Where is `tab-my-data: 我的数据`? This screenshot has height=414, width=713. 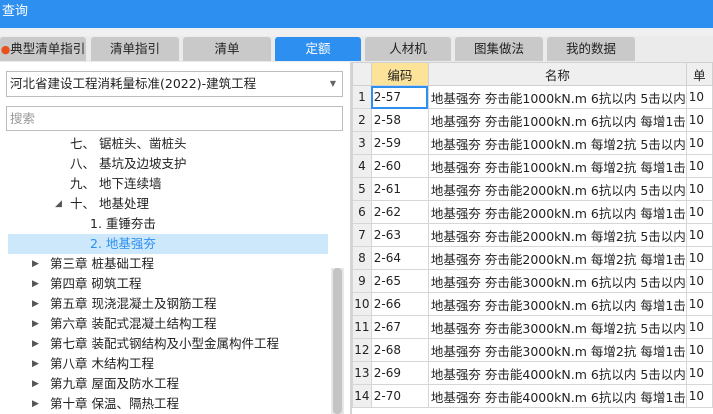
tab-my-data: 我的数据 is located at coordinates (591, 49).